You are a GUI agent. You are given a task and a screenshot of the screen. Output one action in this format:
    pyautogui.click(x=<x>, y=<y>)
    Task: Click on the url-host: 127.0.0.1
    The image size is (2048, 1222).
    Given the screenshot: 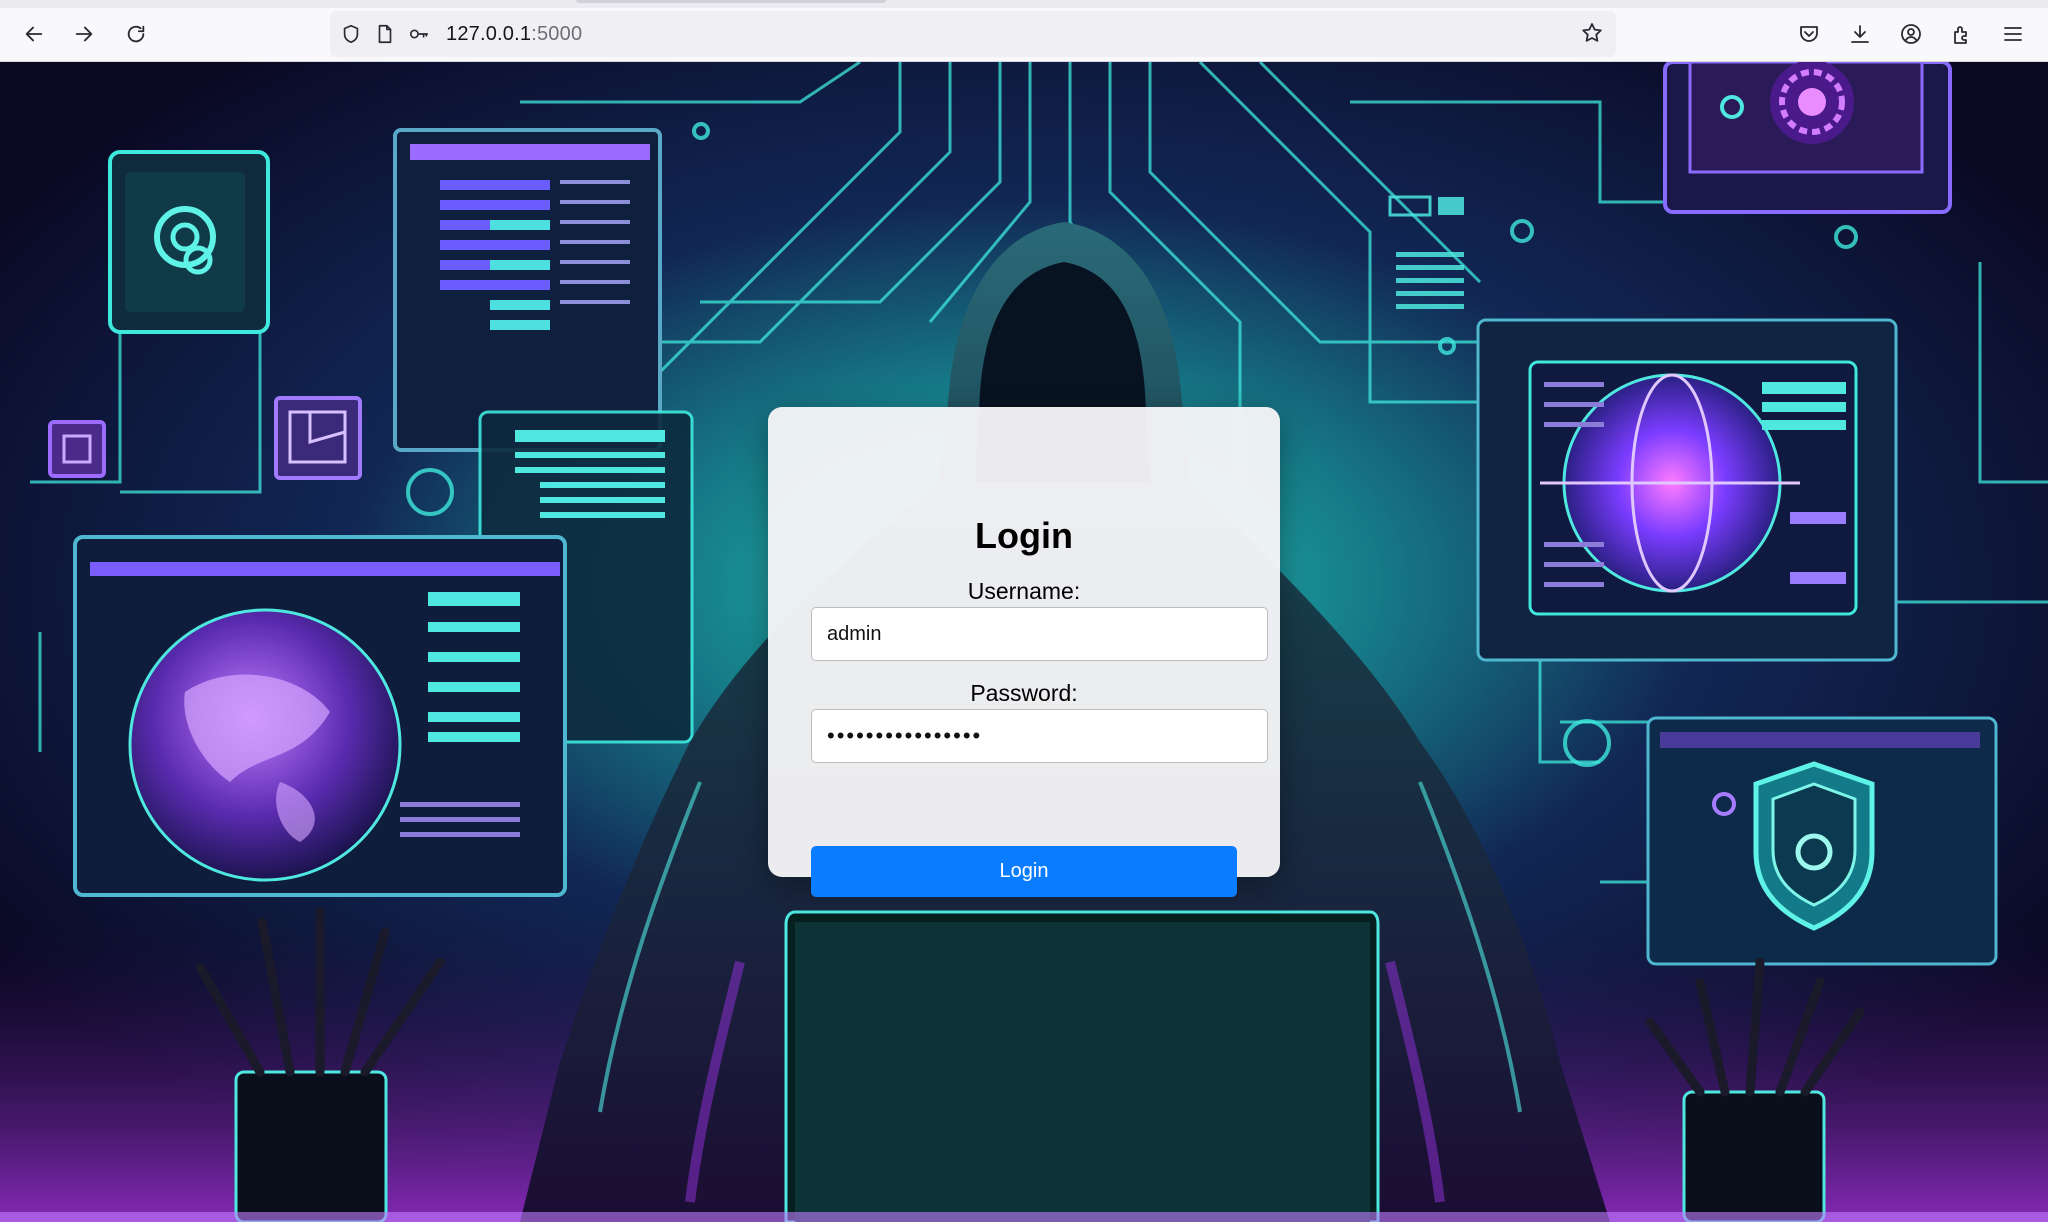 What is the action you would take?
    pyautogui.click(x=489, y=33)
    